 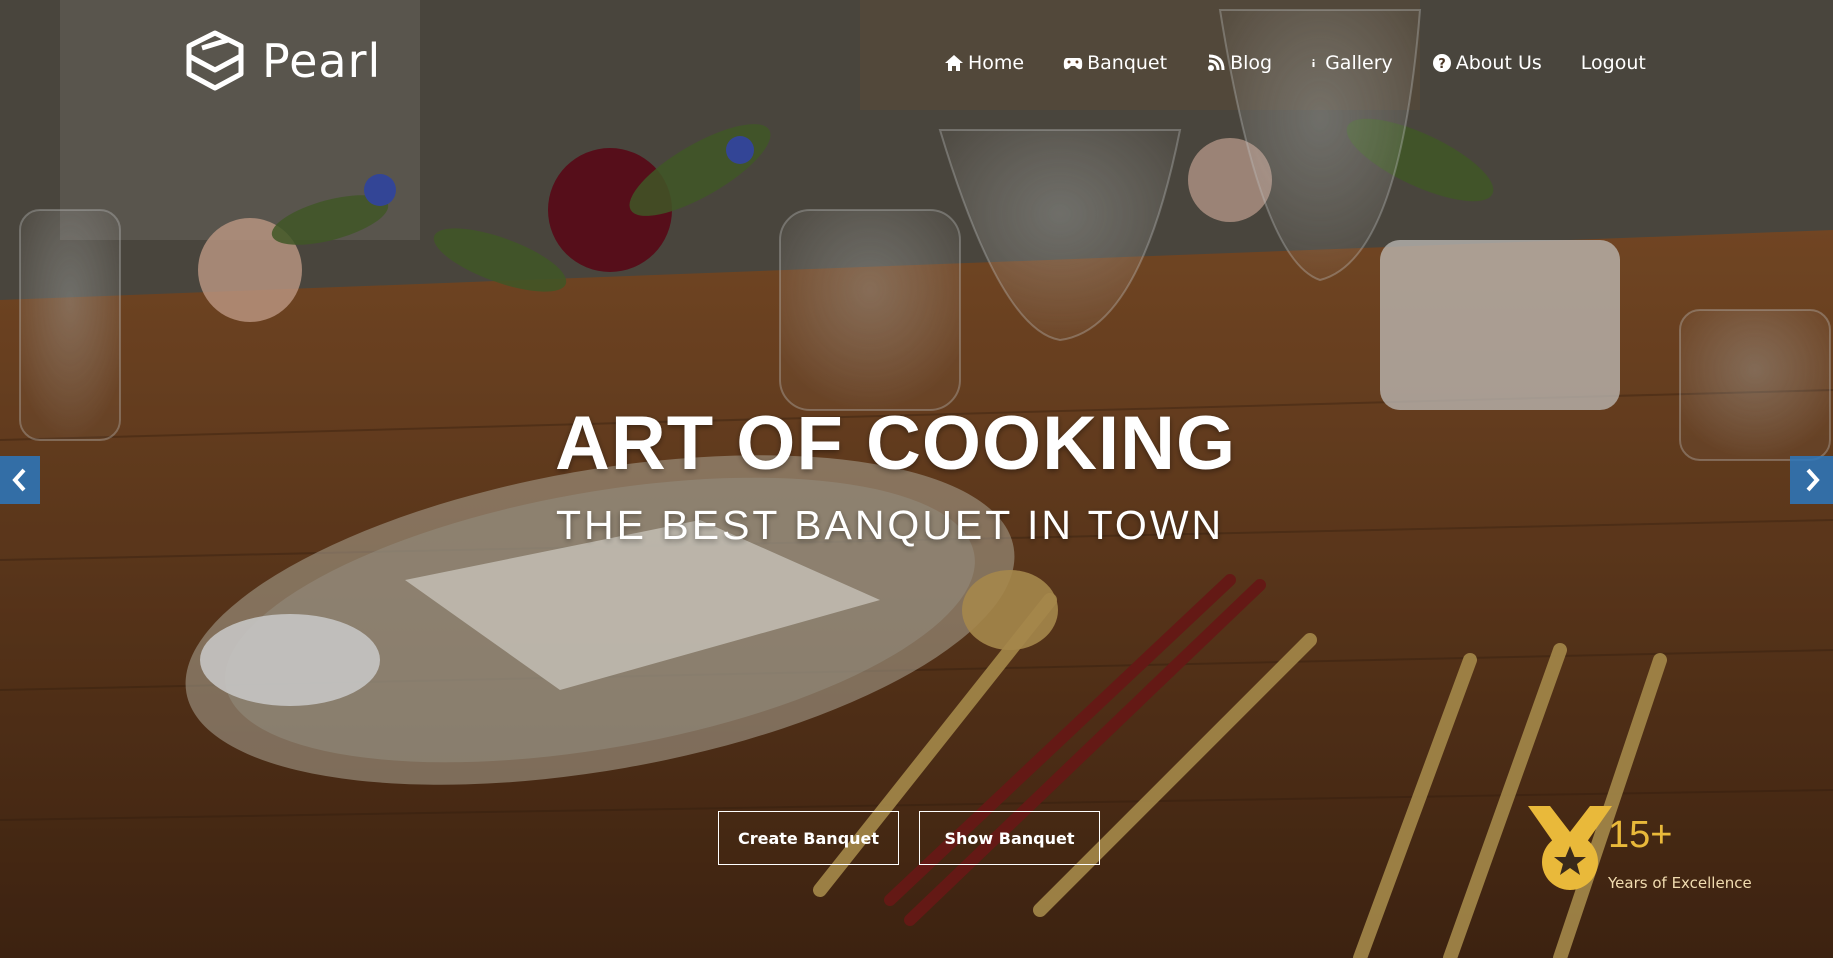 I want to click on experience-badge: 15+ Years of Excellence, so click(x=1658, y=849).